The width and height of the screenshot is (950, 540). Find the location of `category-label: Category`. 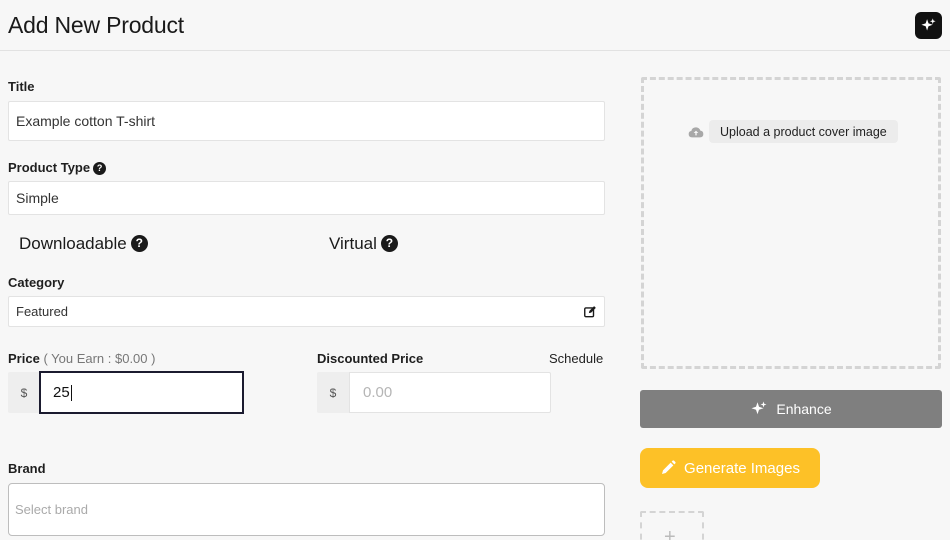

category-label: Category is located at coordinates (36, 282).